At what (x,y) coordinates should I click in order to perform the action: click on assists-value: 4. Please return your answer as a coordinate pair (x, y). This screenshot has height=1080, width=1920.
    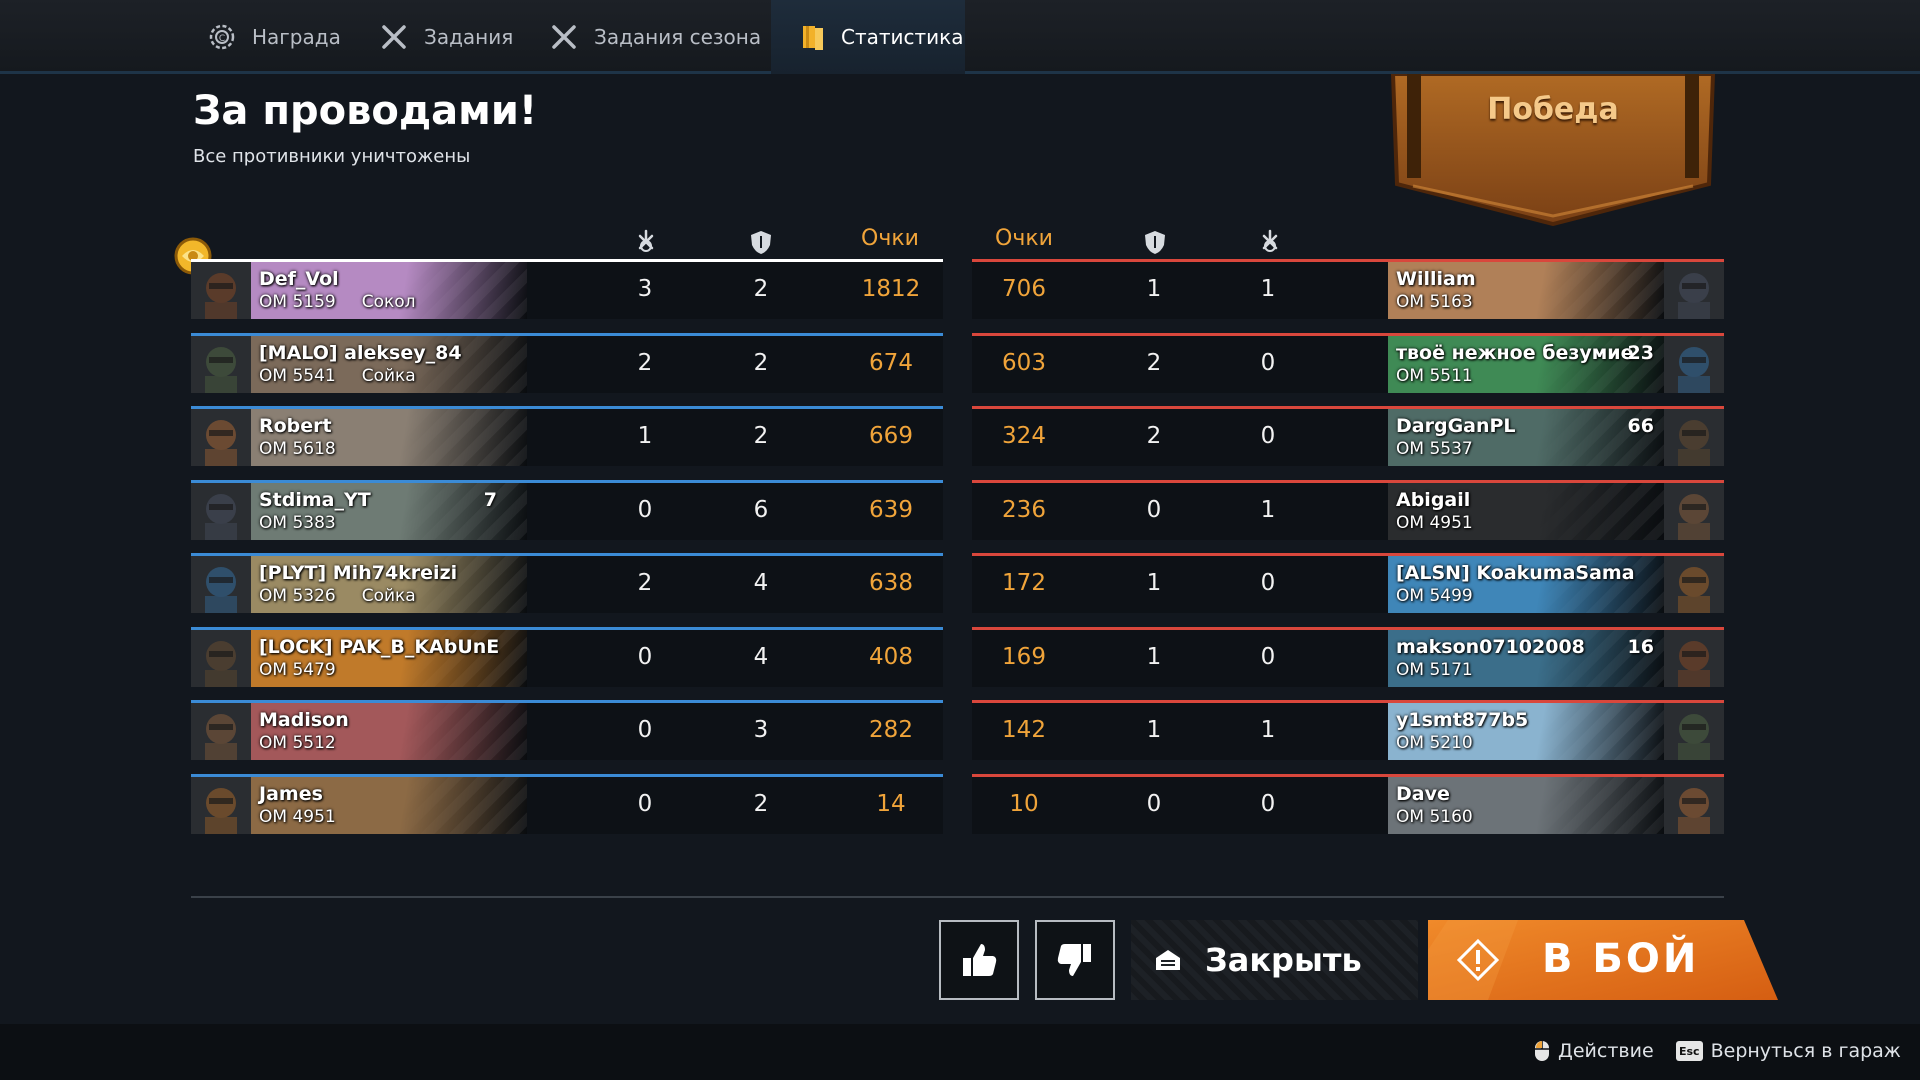
    Looking at the image, I should click on (761, 656).